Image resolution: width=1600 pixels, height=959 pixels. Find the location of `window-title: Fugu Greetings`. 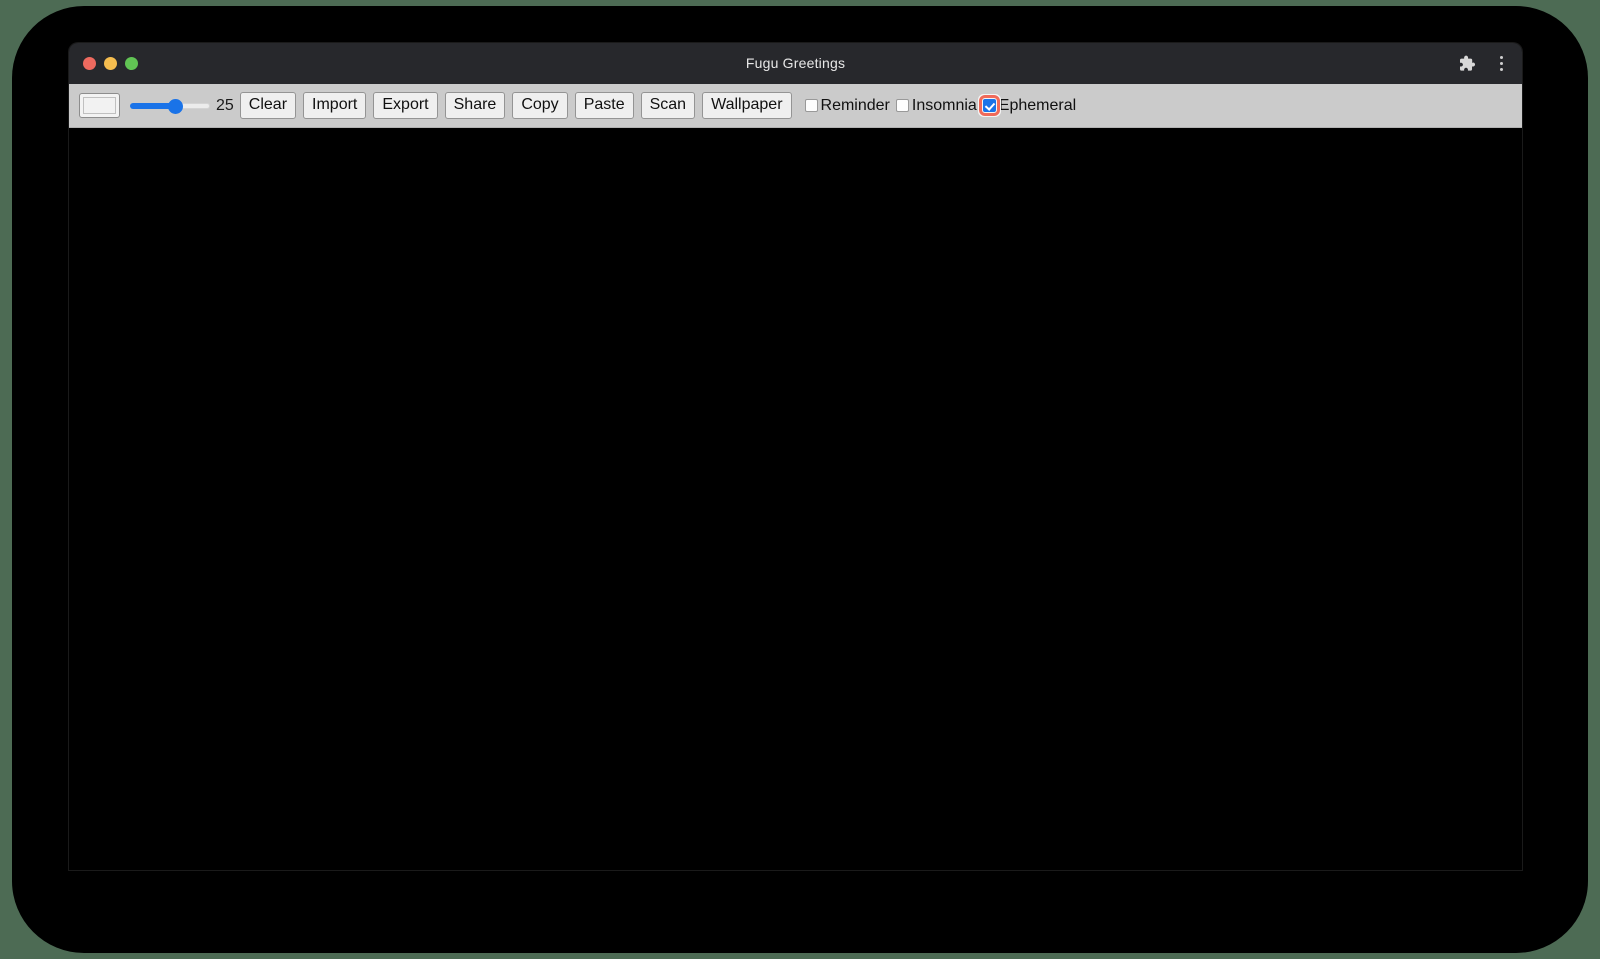

window-title: Fugu Greetings is located at coordinates (795, 63).